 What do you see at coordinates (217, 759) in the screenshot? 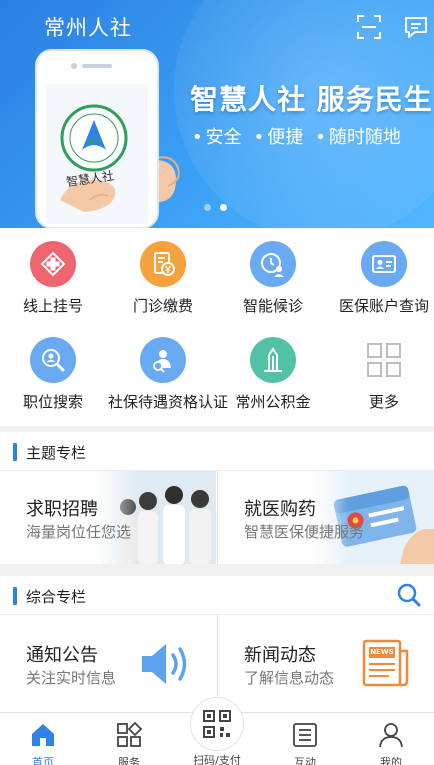
I see `tab-label: 扫码/支付` at bounding box center [217, 759].